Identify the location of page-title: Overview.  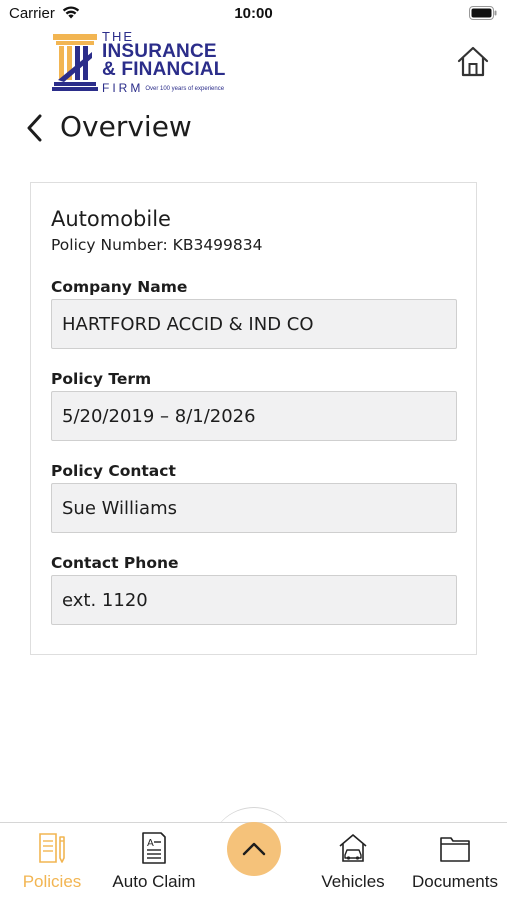
(126, 126).